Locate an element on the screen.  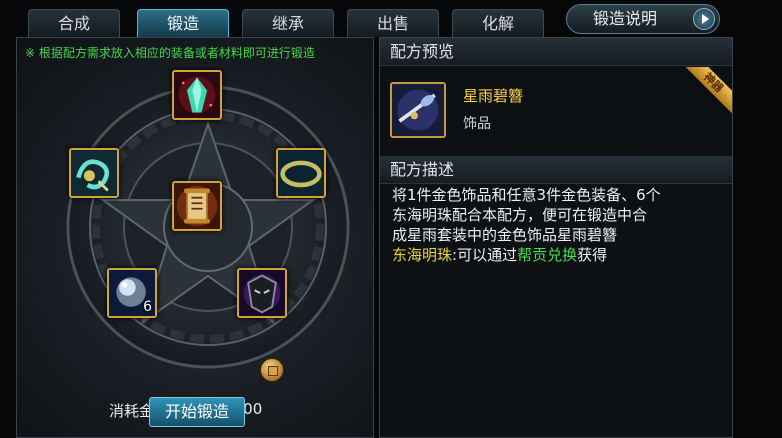
scroll-recipe-icon is located at coordinates (197, 206).